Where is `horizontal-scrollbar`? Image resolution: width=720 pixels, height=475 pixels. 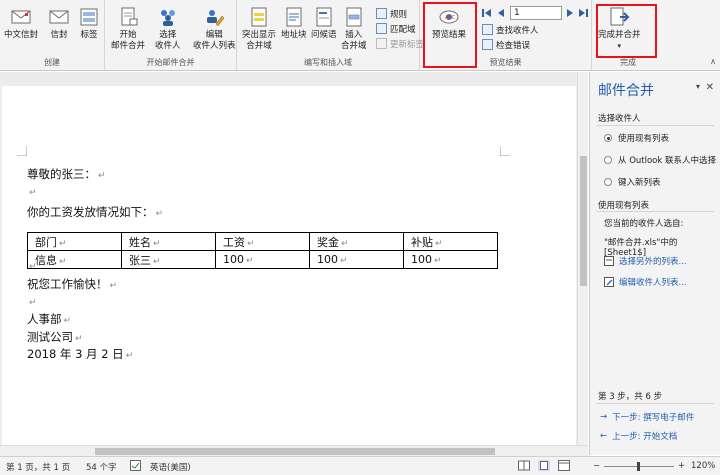
horizontal-scrollbar is located at coordinates (294, 450).